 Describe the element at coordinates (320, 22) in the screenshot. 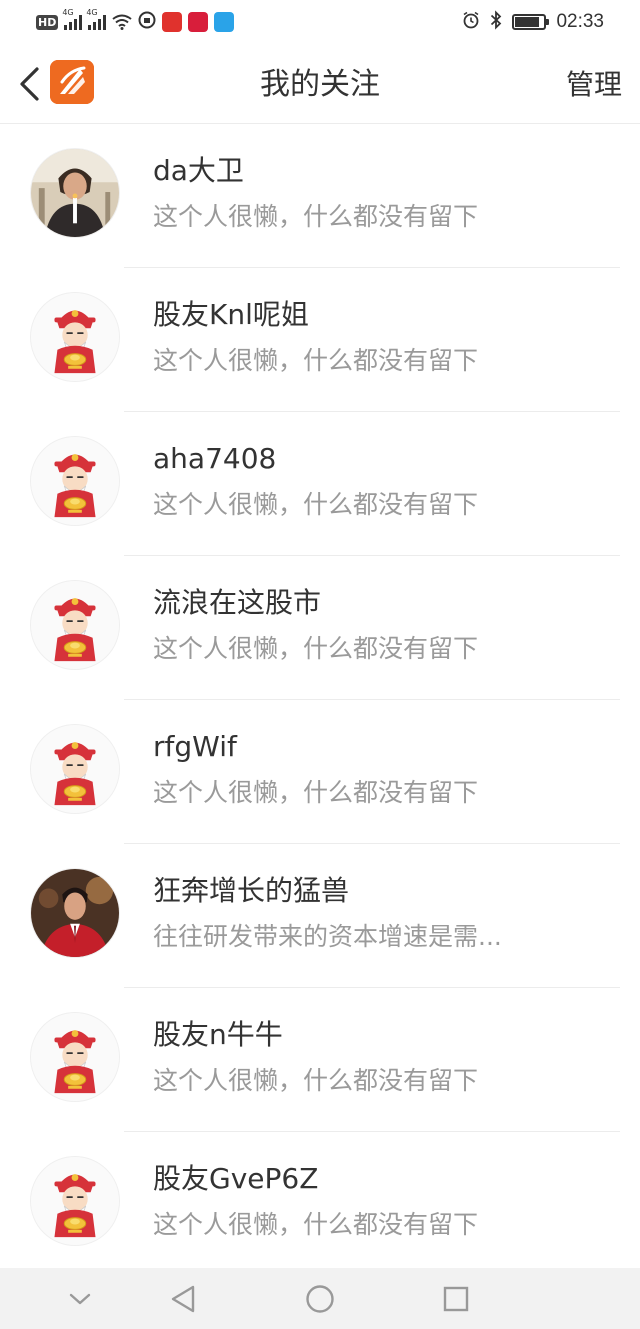

I see `status-bar: HD 4G 4G 02:33` at that location.